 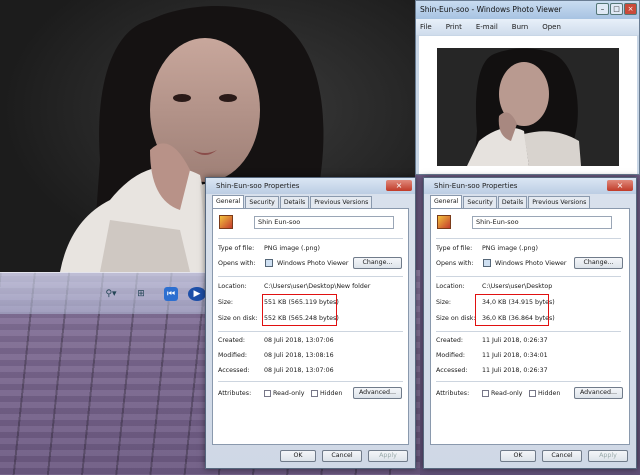 I want to click on file-name-input: Shin Eun-soo, so click(x=324, y=222).